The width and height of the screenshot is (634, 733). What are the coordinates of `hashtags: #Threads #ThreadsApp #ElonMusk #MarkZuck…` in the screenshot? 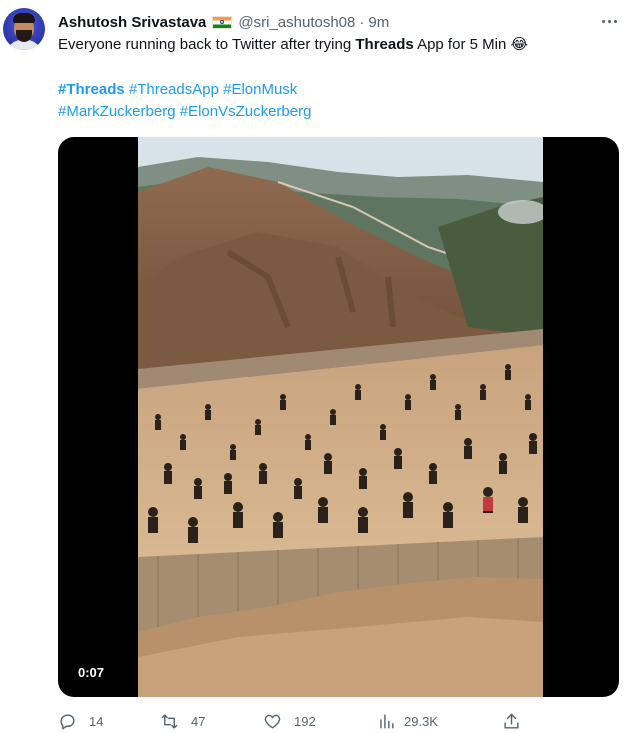 It's located at (338, 101).